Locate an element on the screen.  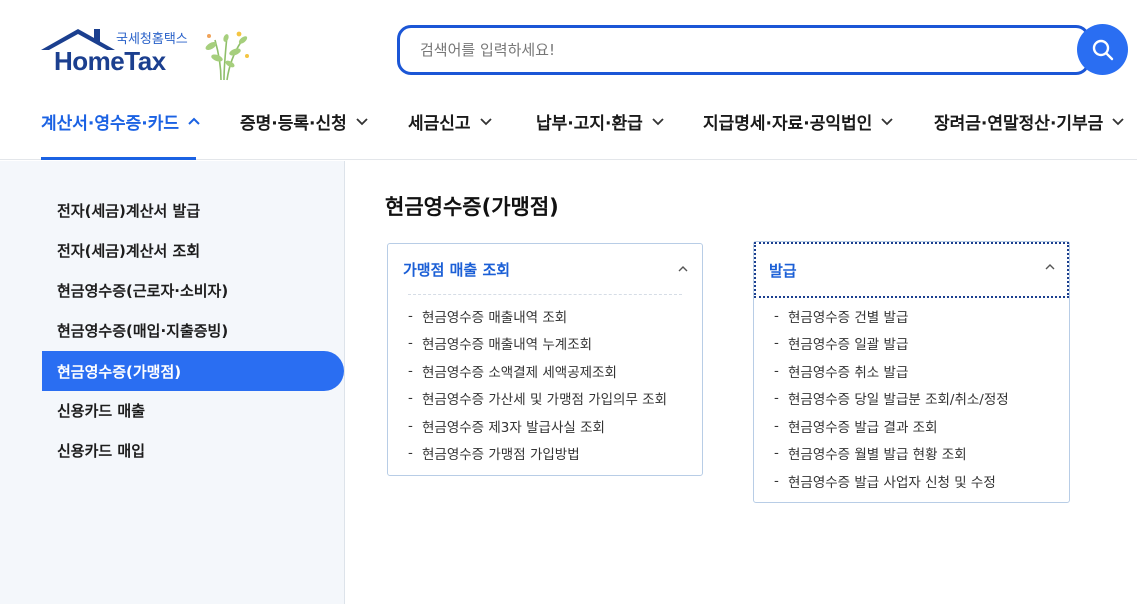
gnb-item-certificate: 증명·등록·신청 is located at coordinates (304, 121).